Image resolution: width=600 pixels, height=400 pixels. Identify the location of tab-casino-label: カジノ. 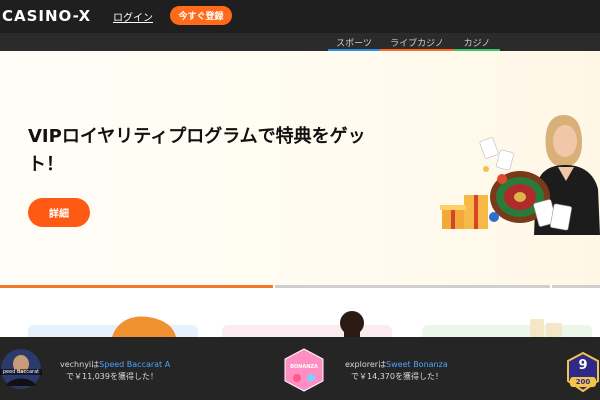
(477, 43).